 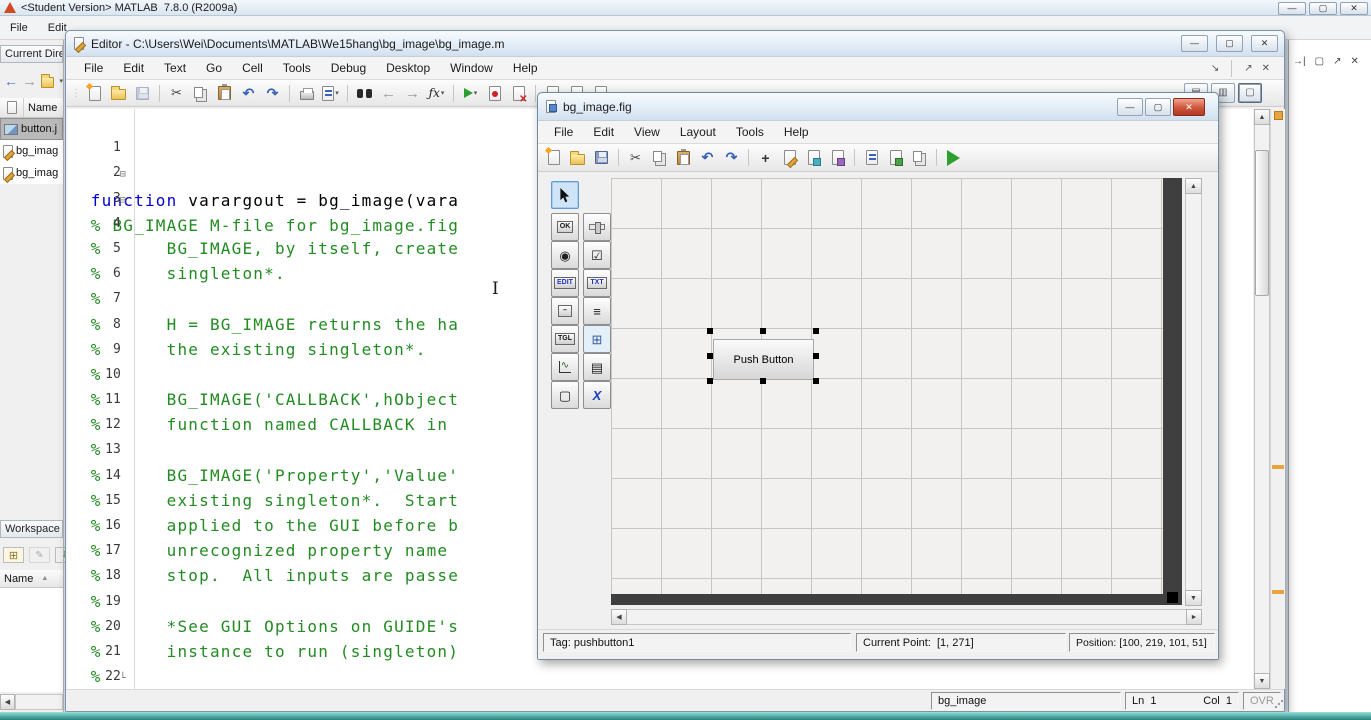 I want to click on sort-arrow-icon: ▲, so click(x=44, y=578).